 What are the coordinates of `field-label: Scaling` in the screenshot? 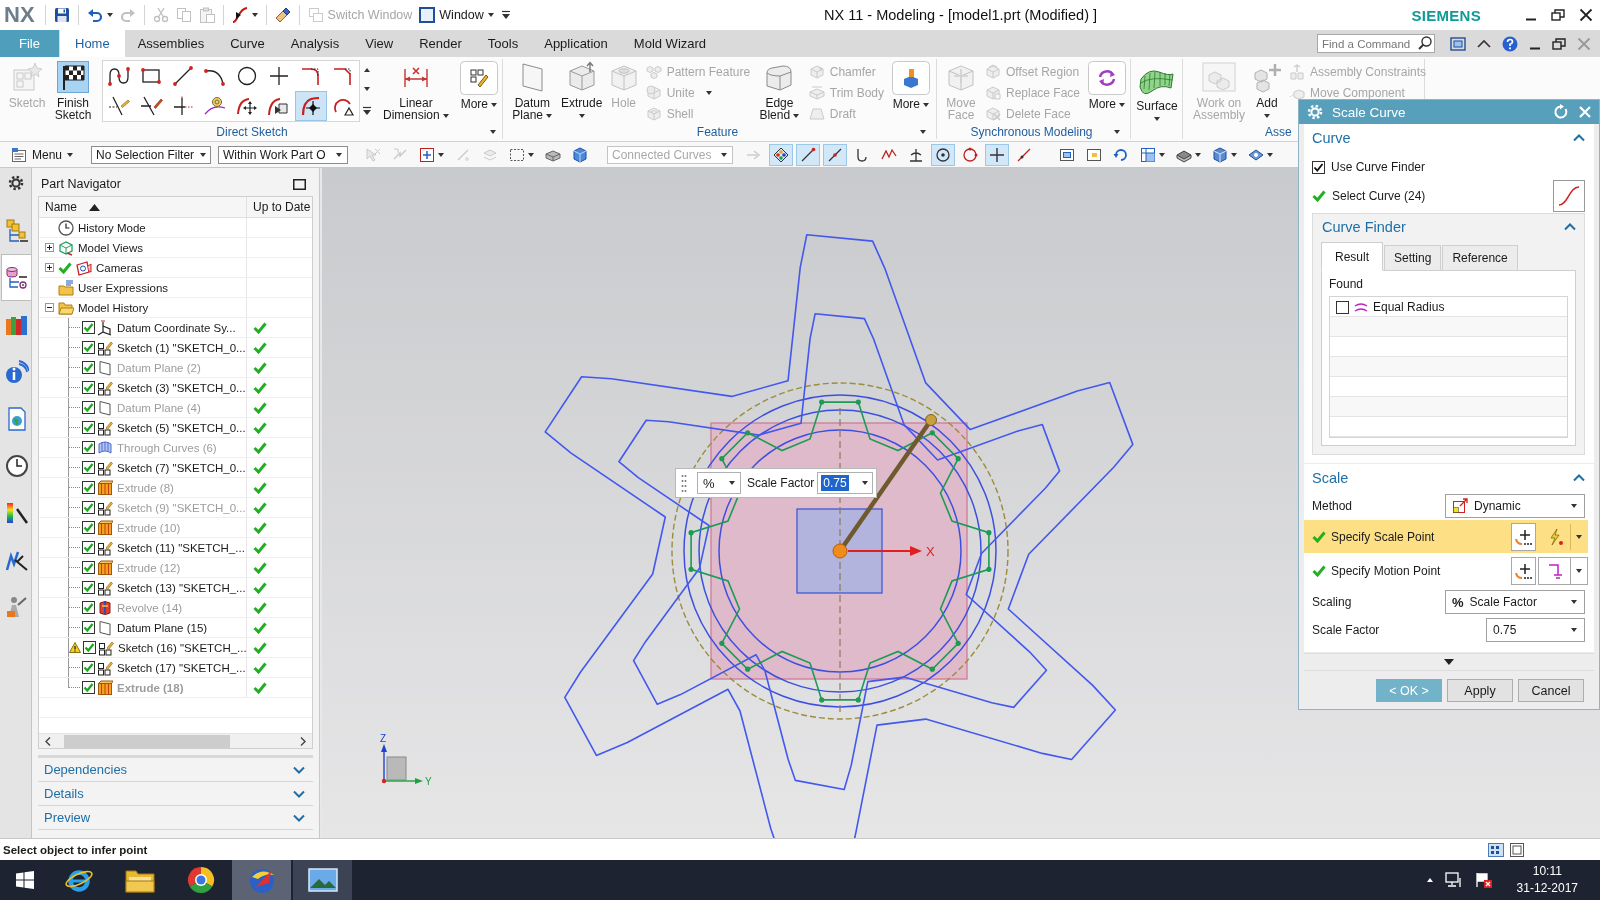 It's located at (1332, 602).